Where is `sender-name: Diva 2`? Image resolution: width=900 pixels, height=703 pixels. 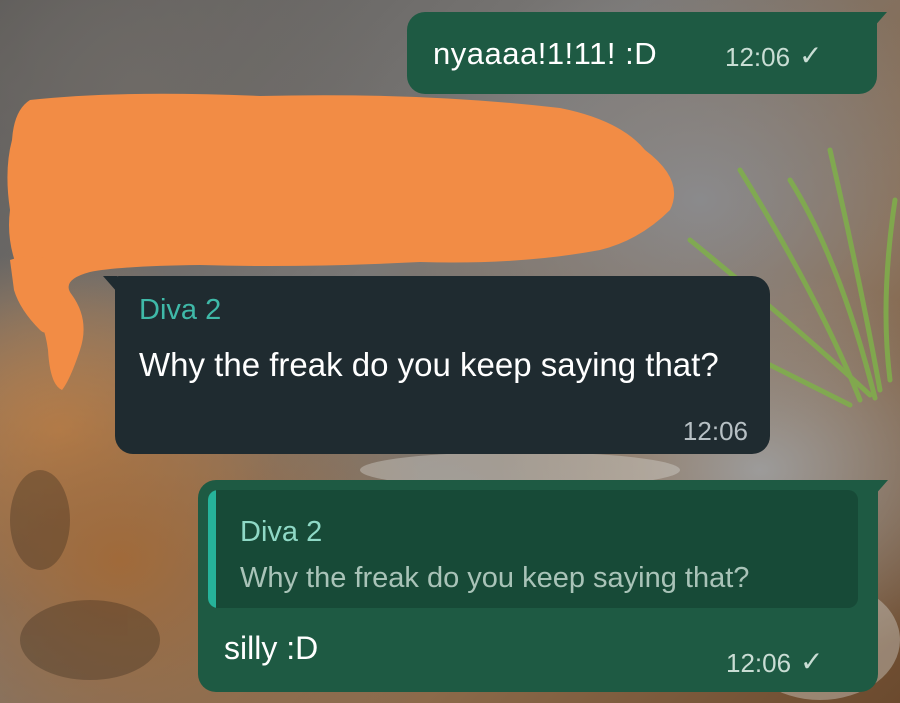 sender-name: Diva 2 is located at coordinates (180, 310).